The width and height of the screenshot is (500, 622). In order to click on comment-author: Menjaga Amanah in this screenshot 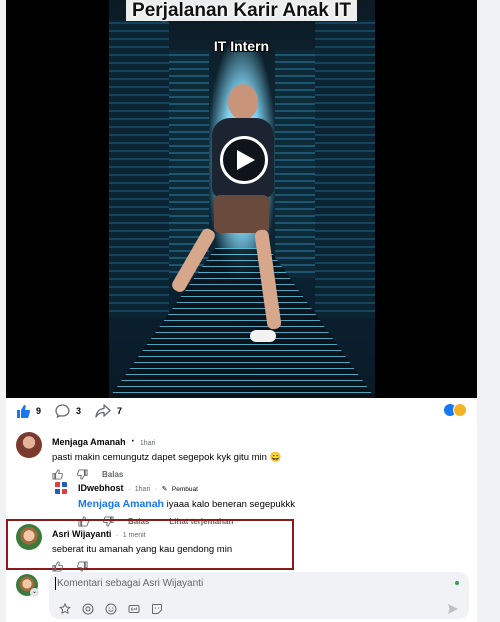, I will do `click(89, 442)`.